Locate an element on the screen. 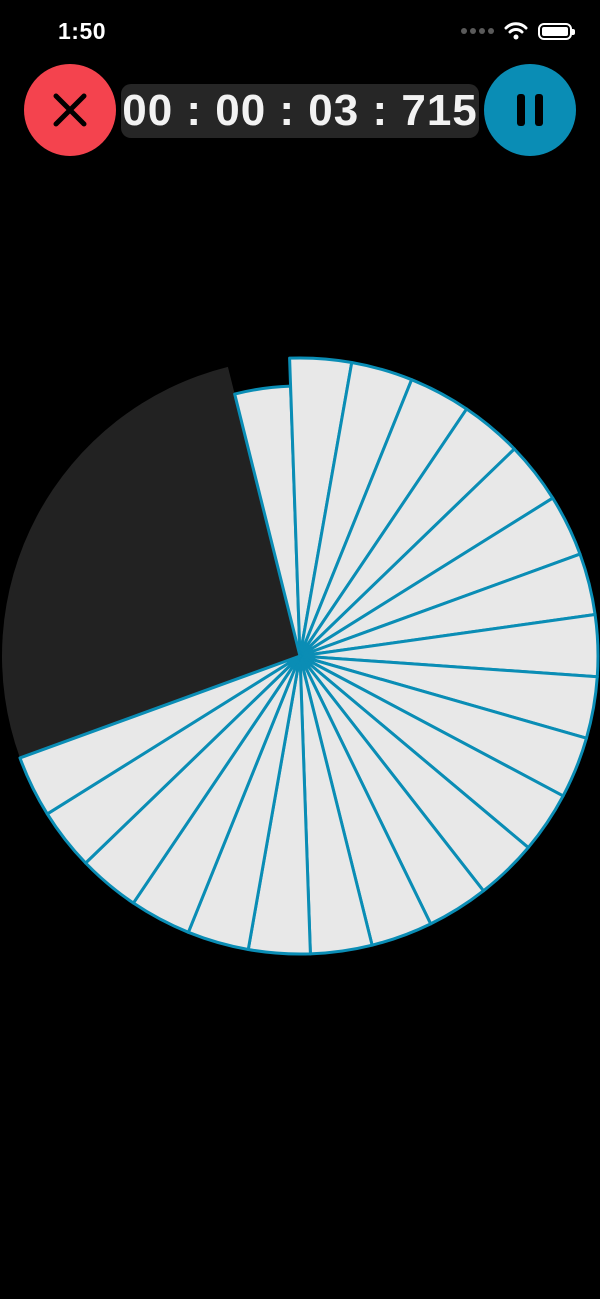 Image resolution: width=600 pixels, height=1299 pixels. pause-icon is located at coordinates (530, 110).